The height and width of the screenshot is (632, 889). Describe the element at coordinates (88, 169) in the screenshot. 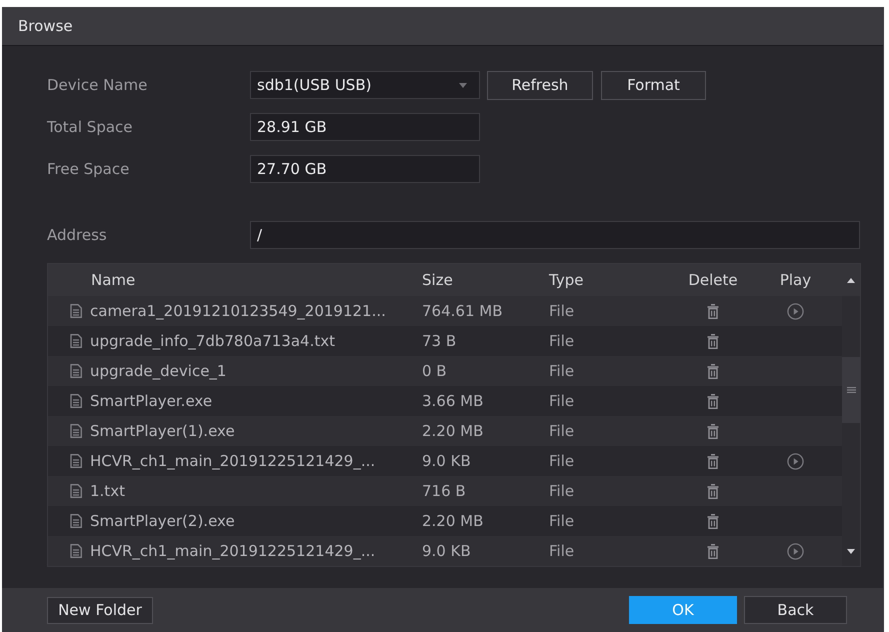

I see `field-label: Free Space` at that location.